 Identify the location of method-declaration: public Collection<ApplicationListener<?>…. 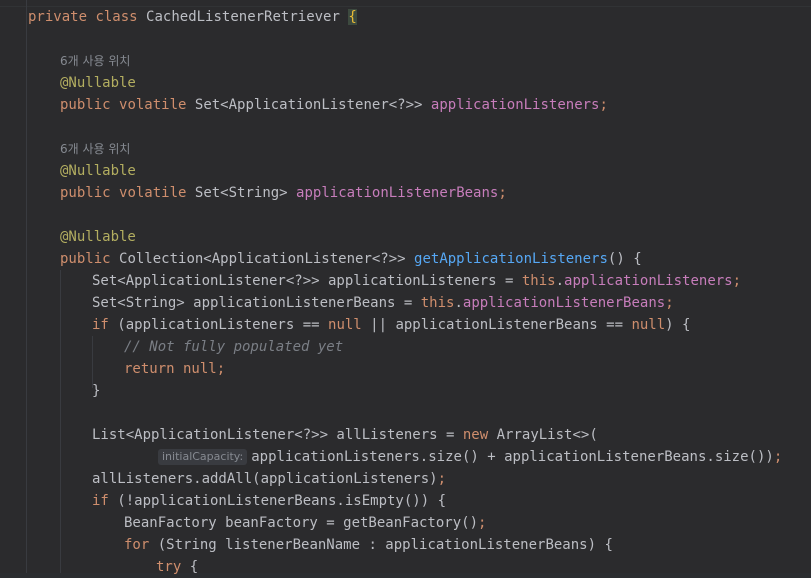
(351, 259).